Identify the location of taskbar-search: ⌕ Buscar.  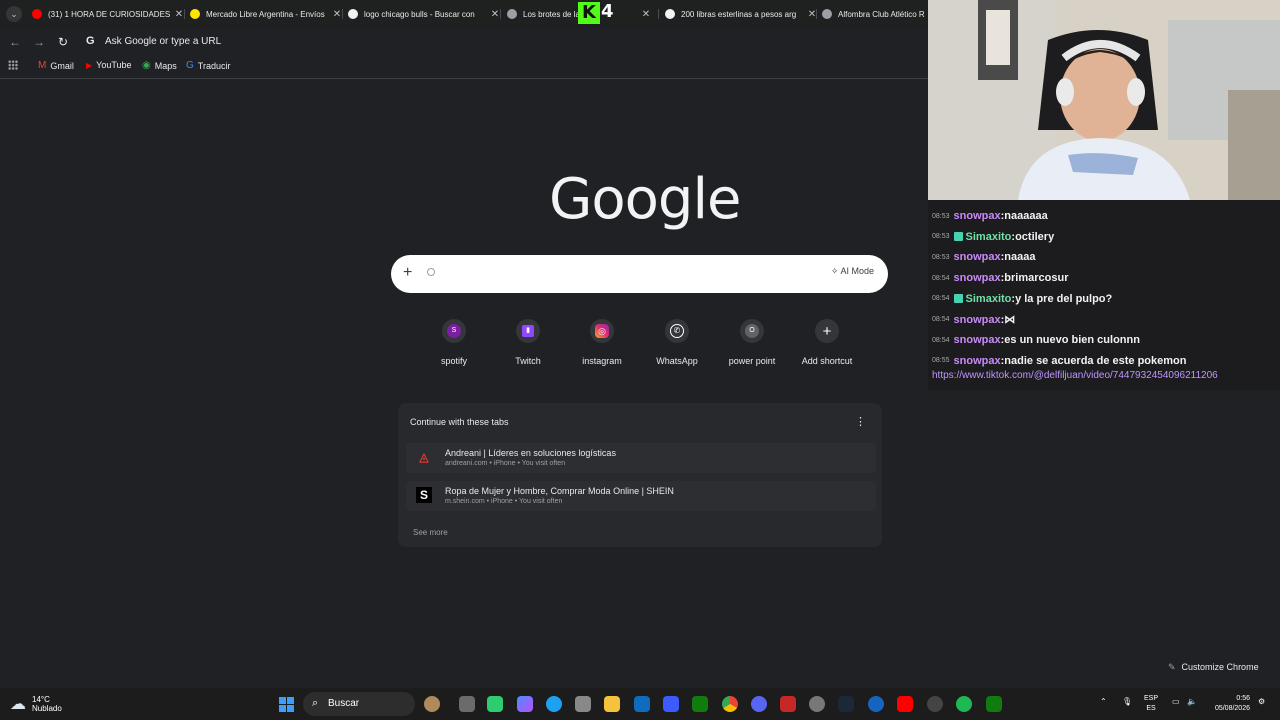
(359, 704).